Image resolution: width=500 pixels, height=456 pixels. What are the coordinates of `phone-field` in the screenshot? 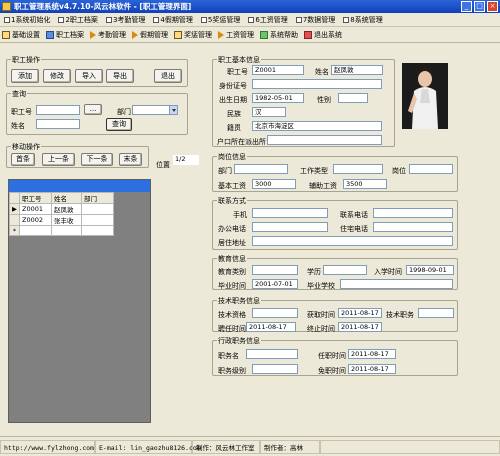 It's located at (413, 213).